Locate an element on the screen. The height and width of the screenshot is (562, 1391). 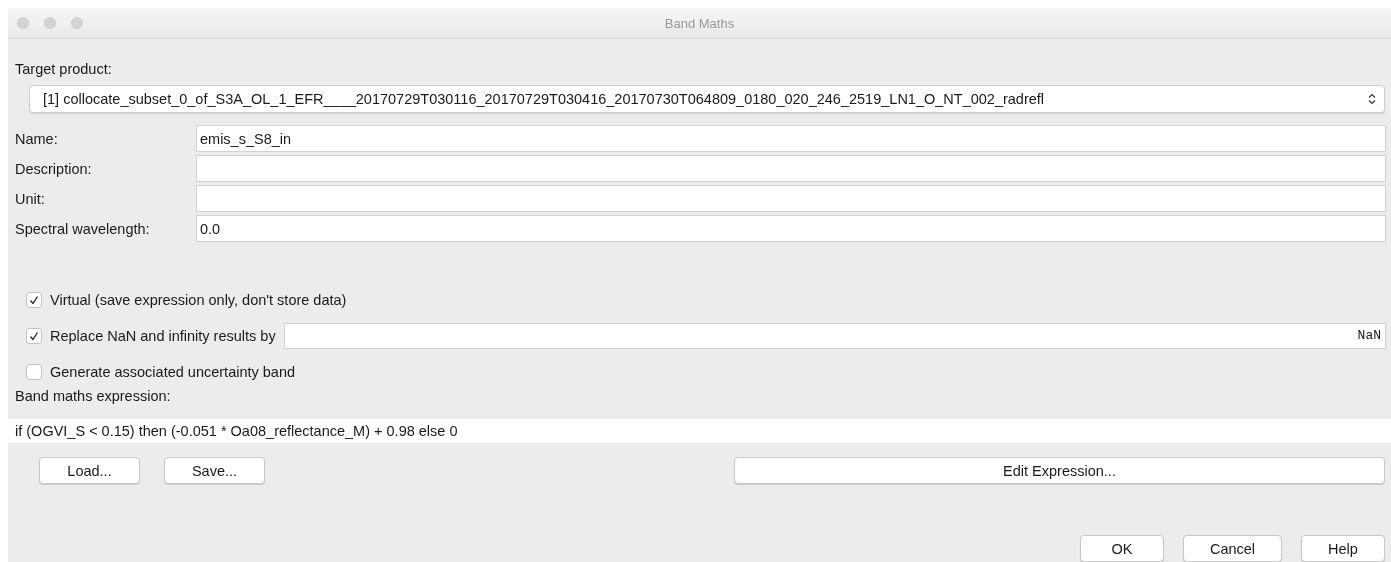
field-label: Spectral wavelength: is located at coordinates (82, 228).